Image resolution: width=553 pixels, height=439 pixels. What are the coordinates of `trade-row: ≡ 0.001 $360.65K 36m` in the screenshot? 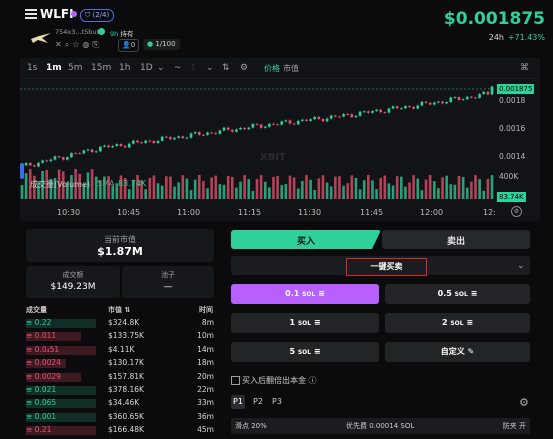 It's located at (120, 418).